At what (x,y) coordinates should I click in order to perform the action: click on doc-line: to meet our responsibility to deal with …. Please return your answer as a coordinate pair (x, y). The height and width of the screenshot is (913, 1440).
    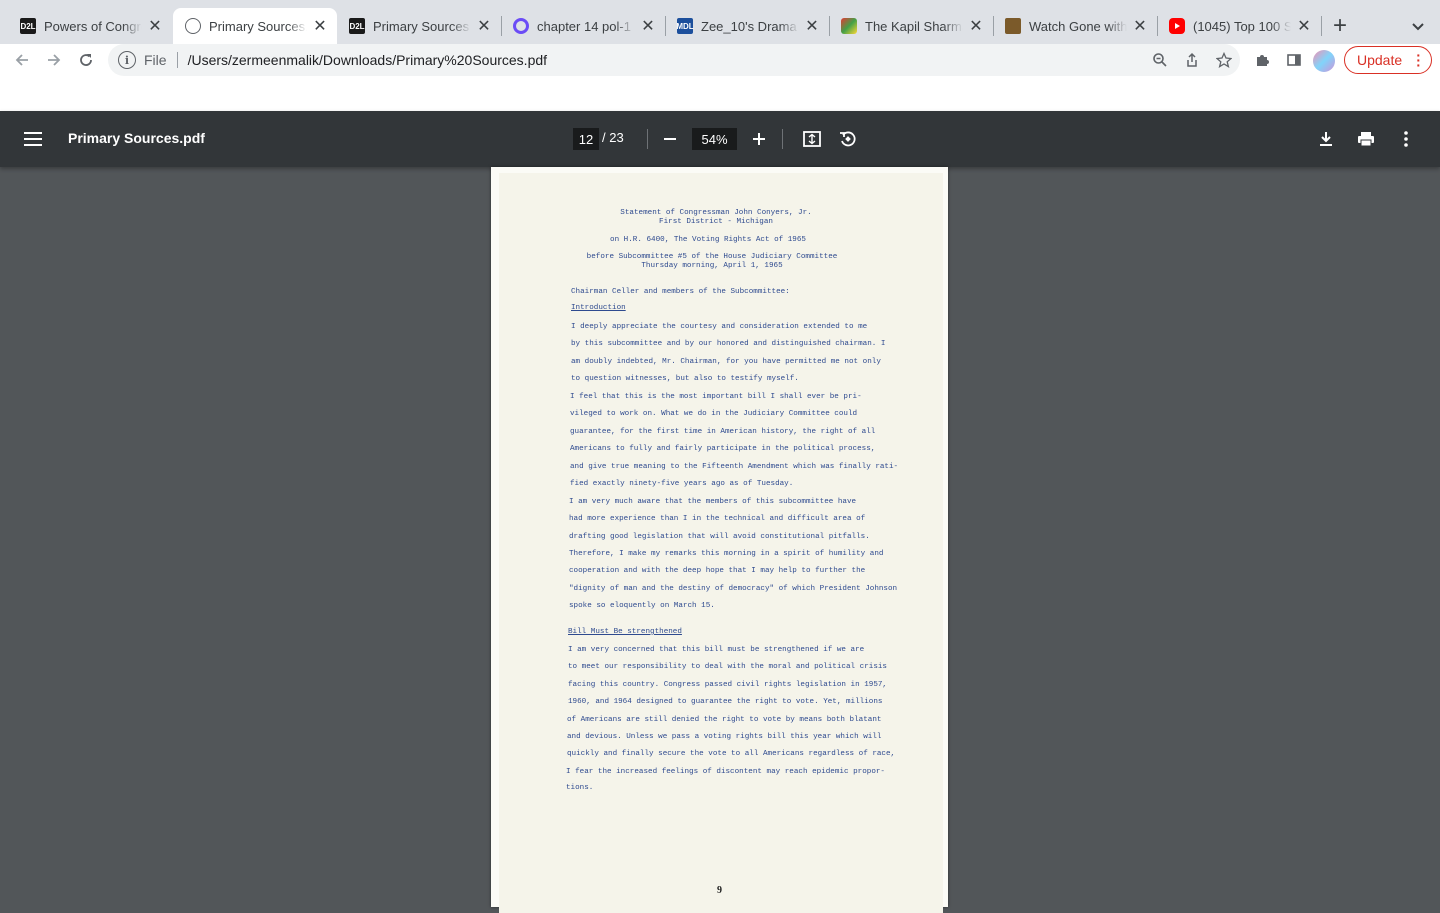
    Looking at the image, I should click on (727, 667).